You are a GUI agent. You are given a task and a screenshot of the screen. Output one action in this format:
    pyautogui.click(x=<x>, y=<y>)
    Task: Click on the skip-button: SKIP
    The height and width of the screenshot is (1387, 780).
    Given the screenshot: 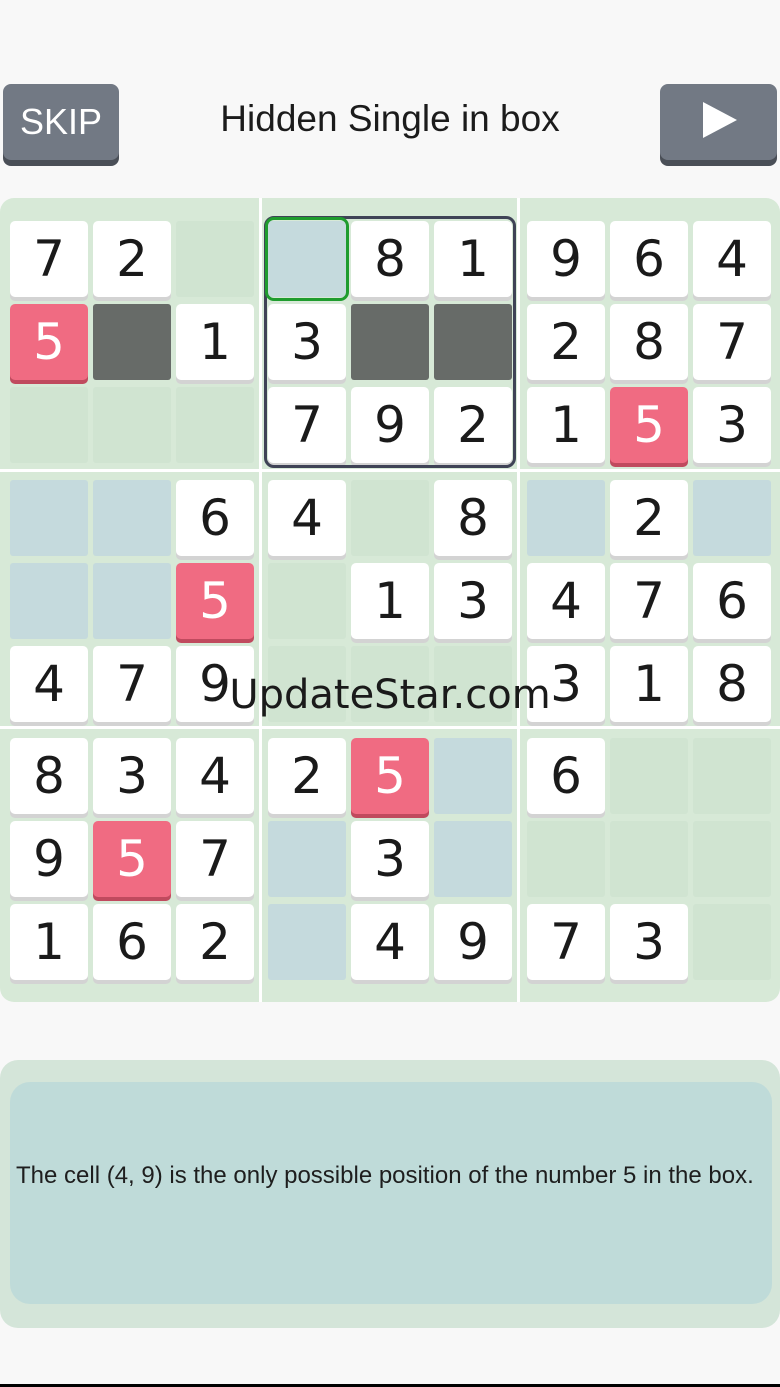 What is the action you would take?
    pyautogui.click(x=61, y=122)
    